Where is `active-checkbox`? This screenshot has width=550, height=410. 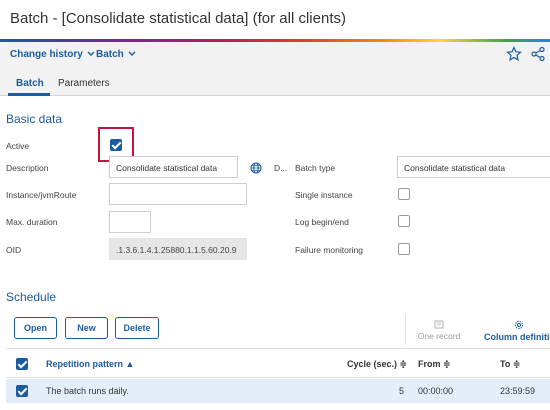
active-checkbox is located at coordinates (116, 145).